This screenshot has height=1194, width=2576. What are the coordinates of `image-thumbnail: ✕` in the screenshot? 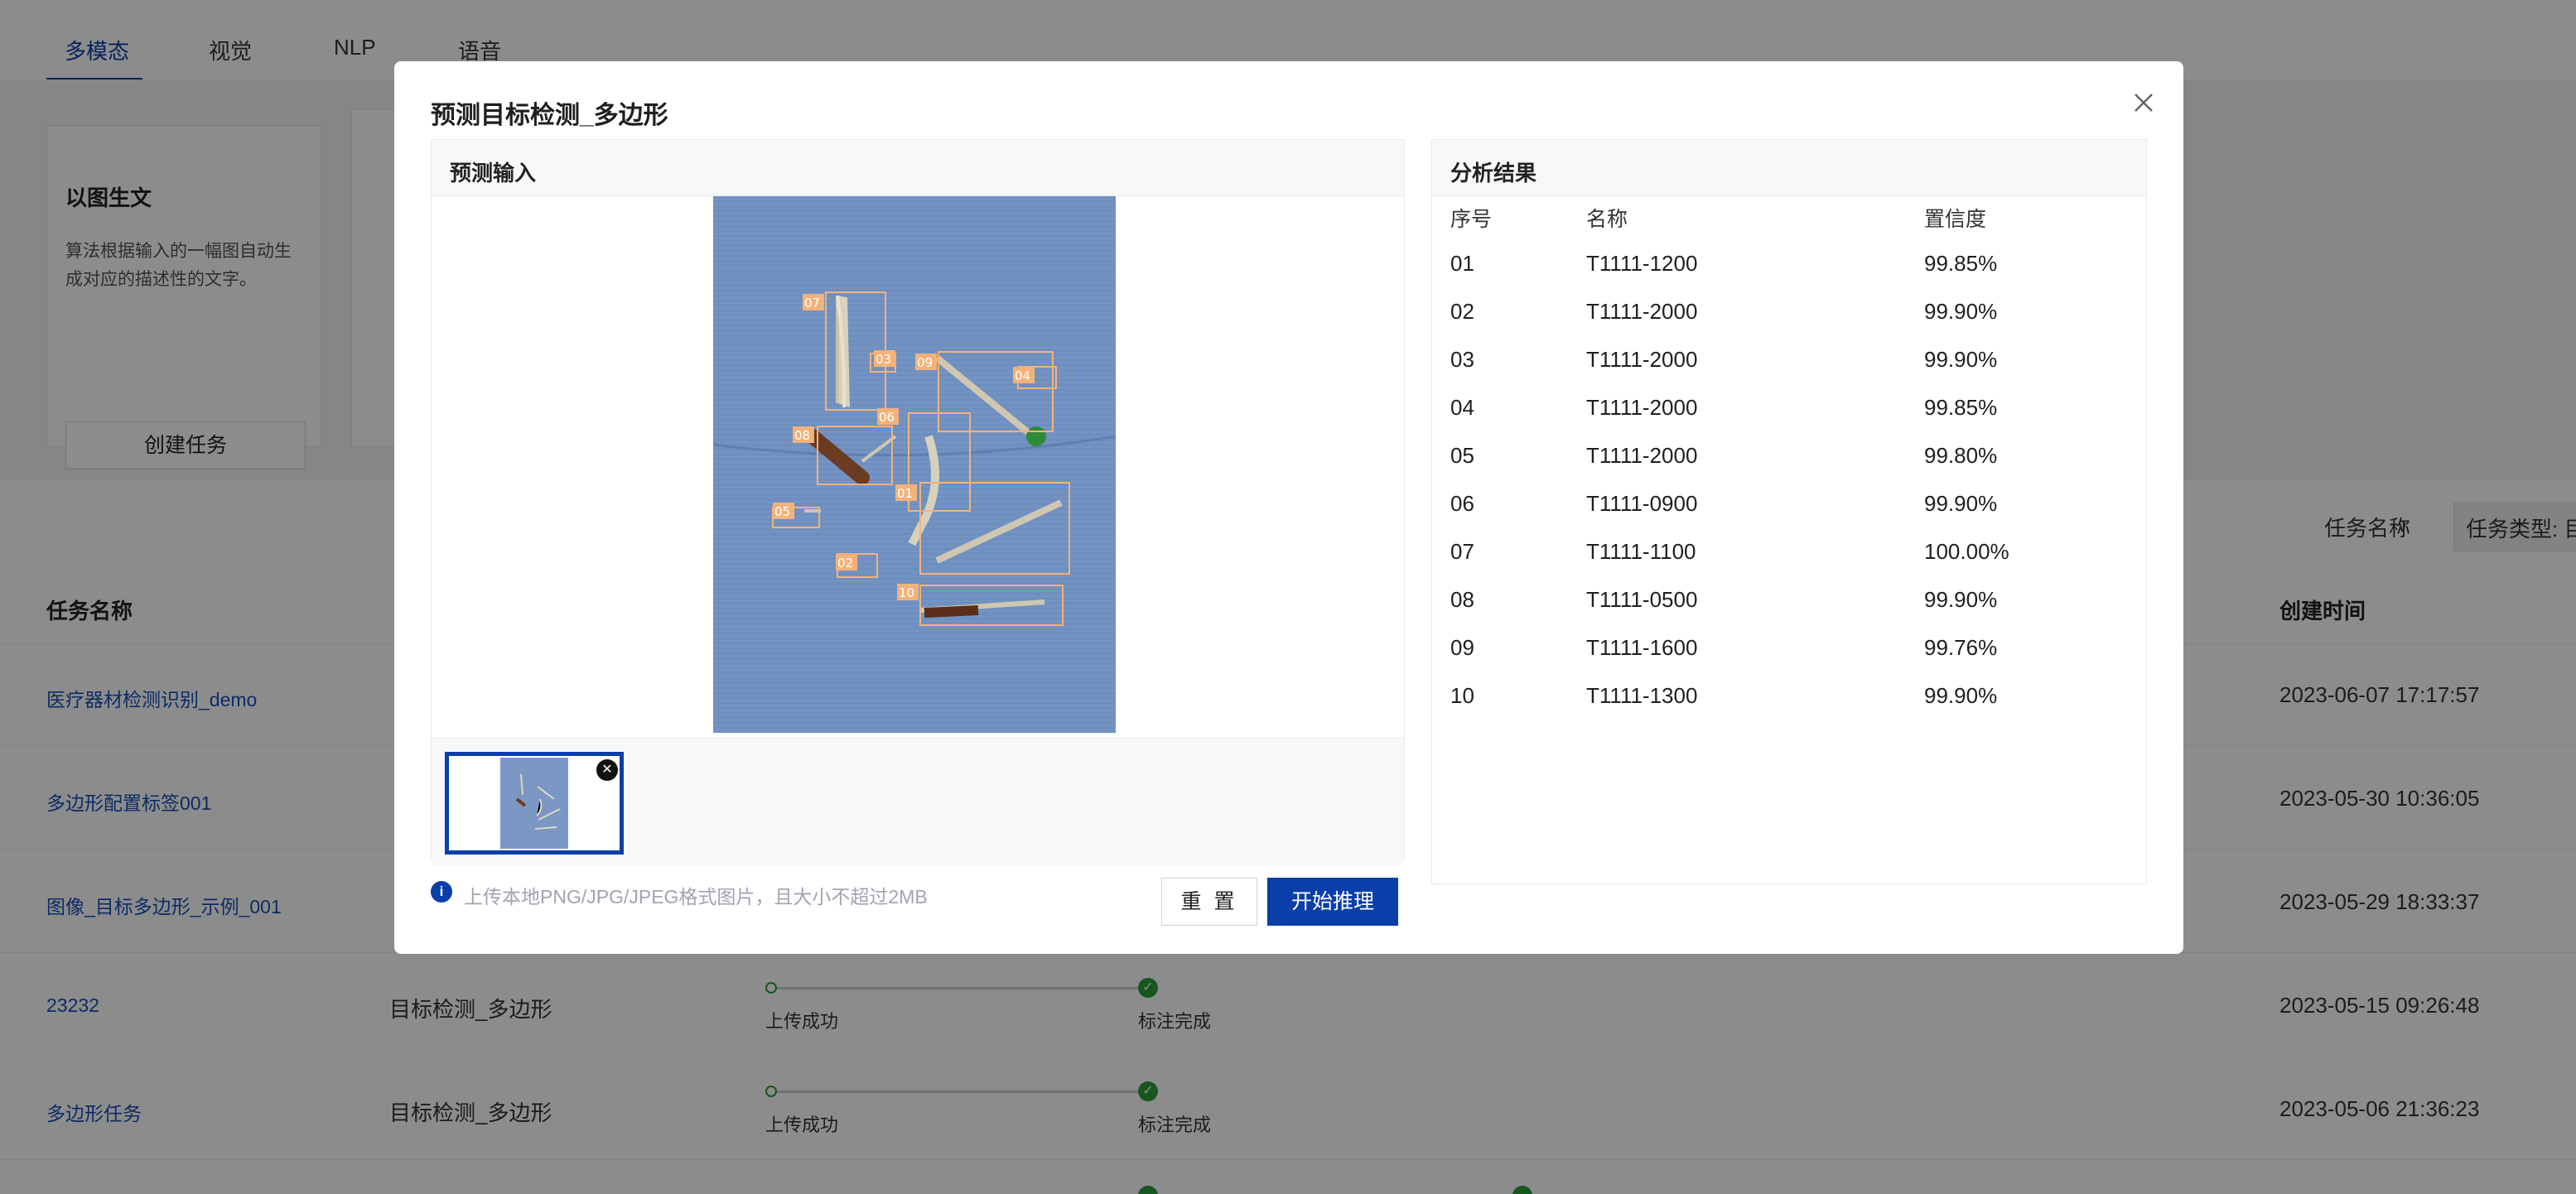 It's located at (534, 803).